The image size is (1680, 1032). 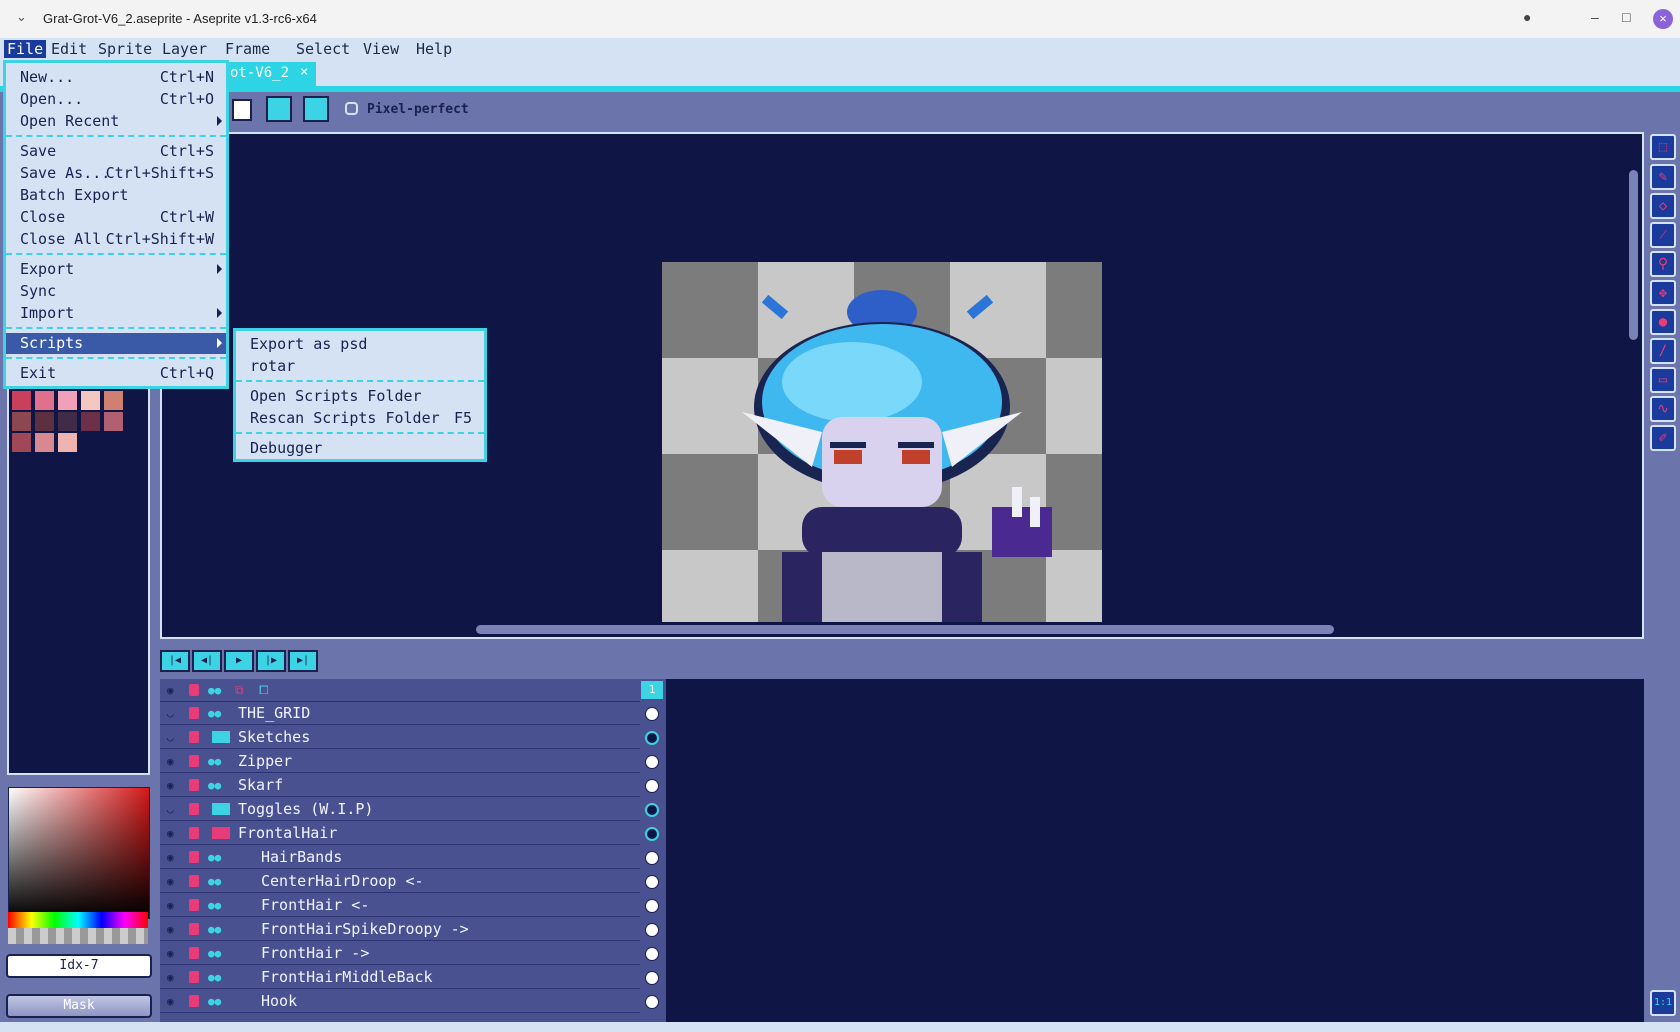 I want to click on menu-frame: Frame, so click(x=247, y=49).